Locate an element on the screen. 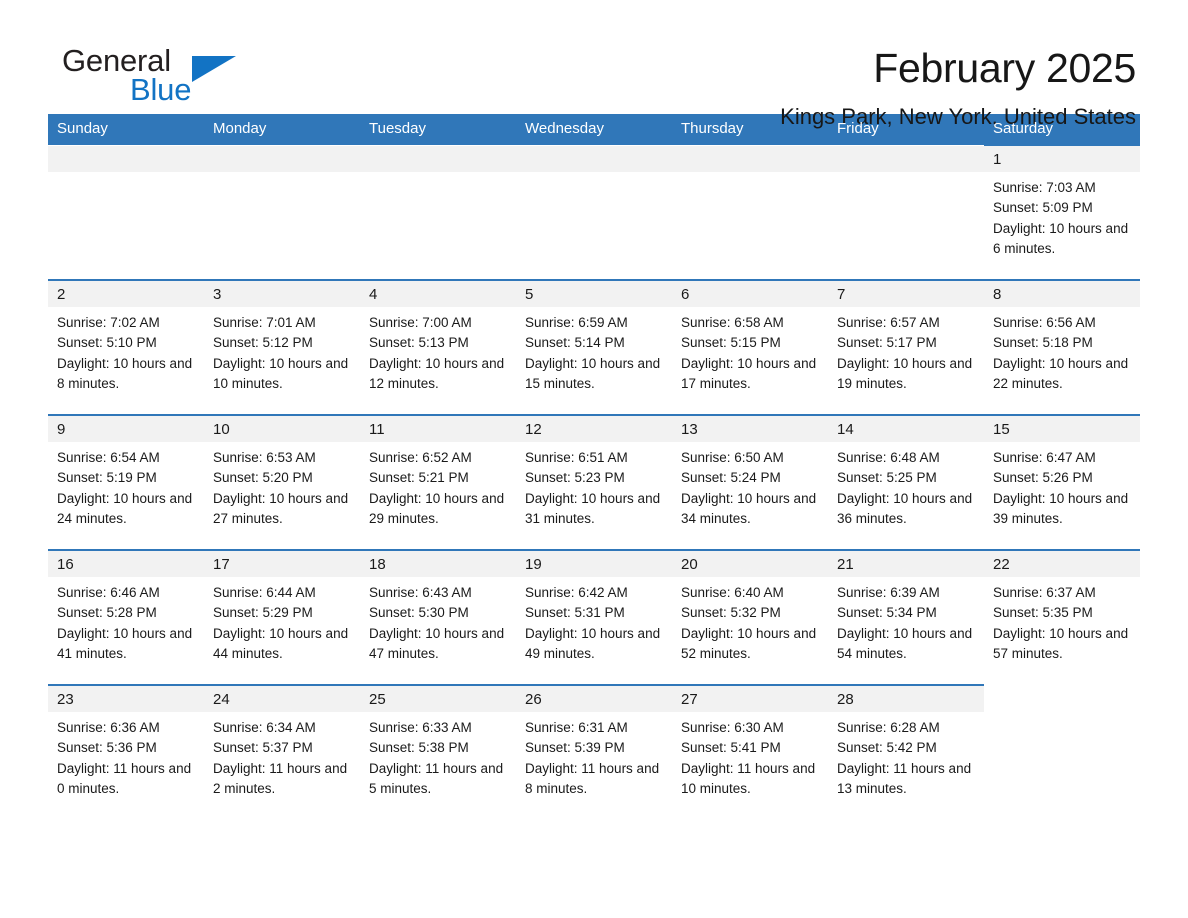  sunrise-text: Sunrise: 6:56 AM is located at coordinates (1044, 322).